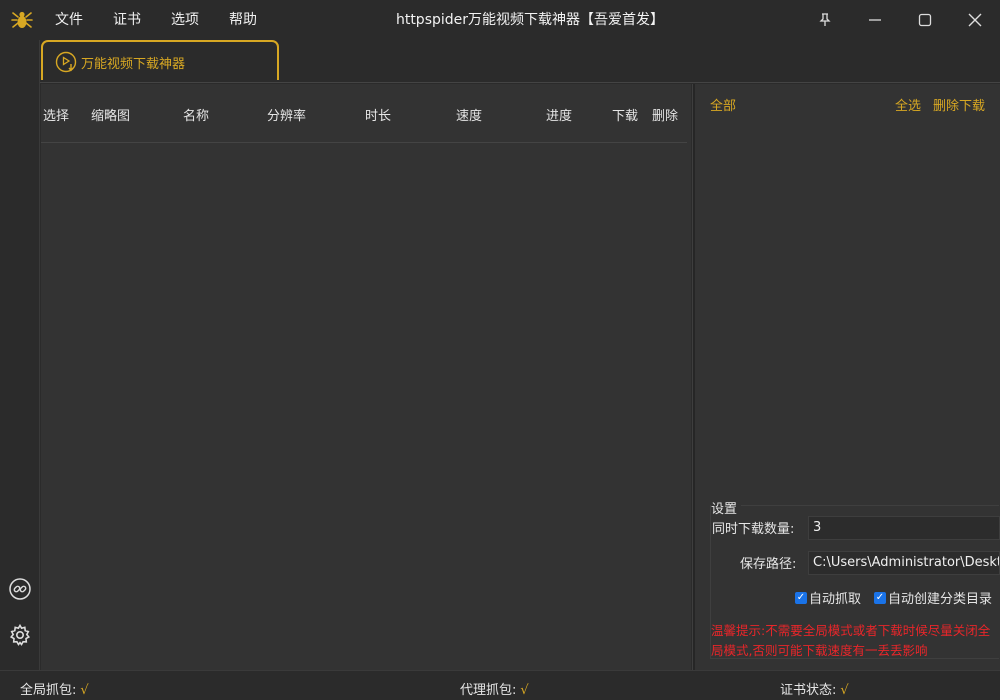  Describe the element at coordinates (835, 599) in the screenshot. I see `auto-capture-label: 自动抓取` at that location.